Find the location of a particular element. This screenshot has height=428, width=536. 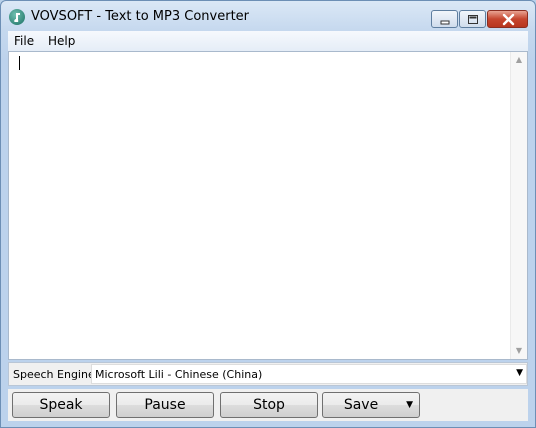

save-dropdown-icon: ▼ is located at coordinates (409, 405).